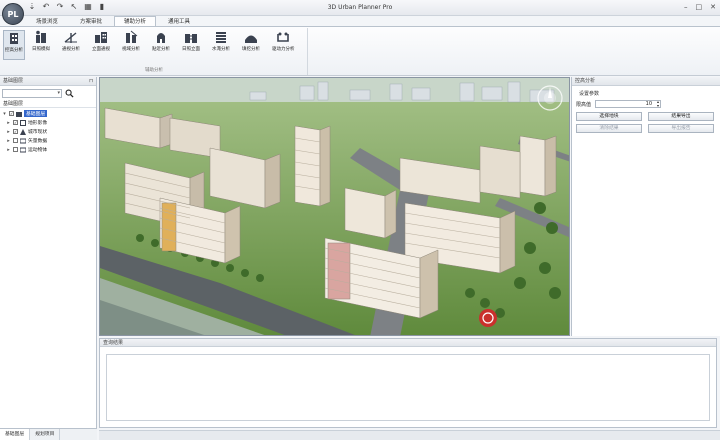  I want to click on tree-node-moving-objects: ▸ 运动物体, so click(48, 149).